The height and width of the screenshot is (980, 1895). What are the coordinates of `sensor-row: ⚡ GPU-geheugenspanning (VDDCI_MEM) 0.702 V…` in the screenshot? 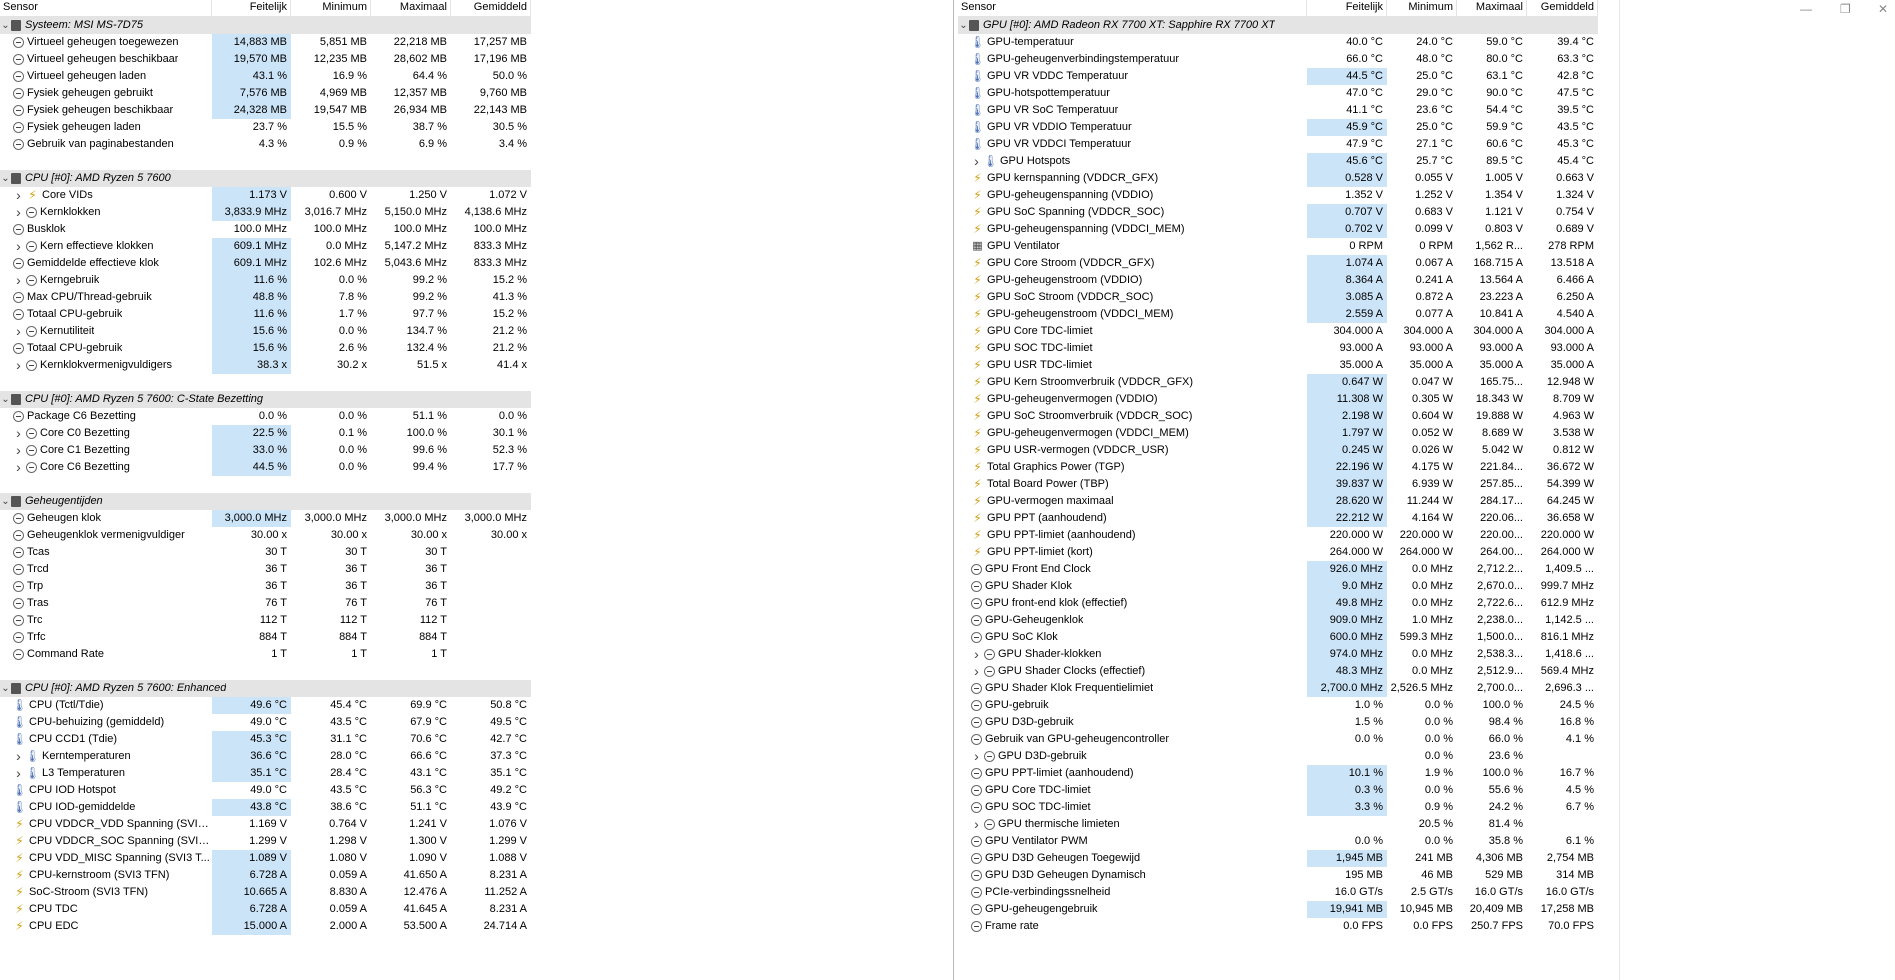 It's located at (1278, 229).